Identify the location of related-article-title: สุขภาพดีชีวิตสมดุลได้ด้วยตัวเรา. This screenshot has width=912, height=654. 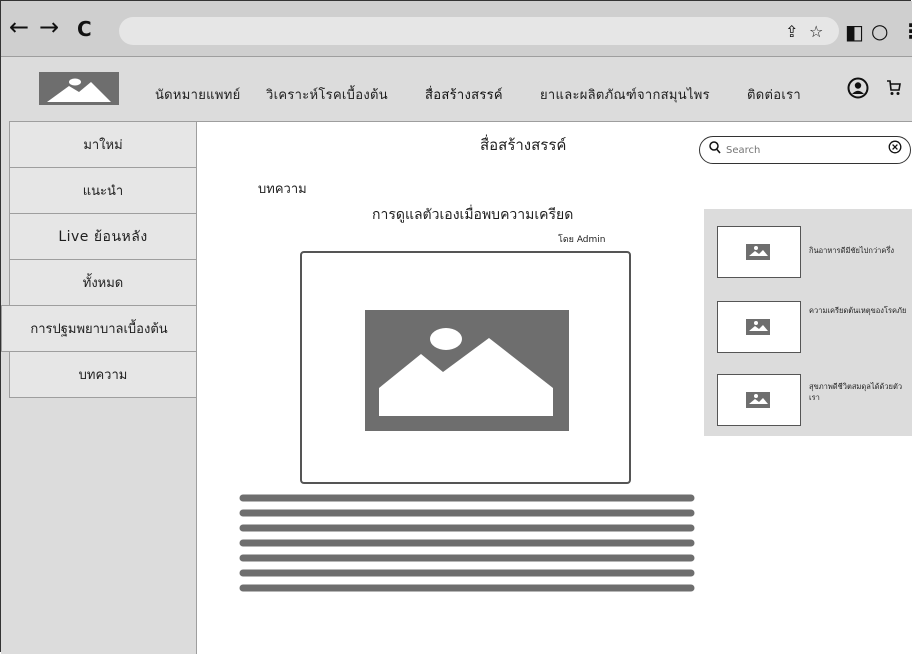
(856, 392).